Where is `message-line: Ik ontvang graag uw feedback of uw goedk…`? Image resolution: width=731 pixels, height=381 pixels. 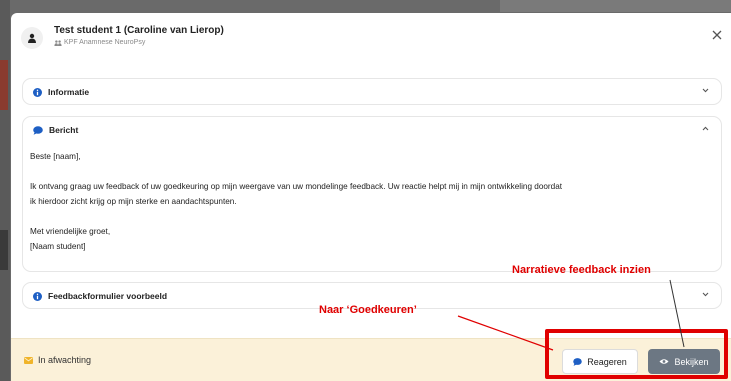
message-line: Ik ontvang graag uw feedback of uw goedk… is located at coordinates (296, 186).